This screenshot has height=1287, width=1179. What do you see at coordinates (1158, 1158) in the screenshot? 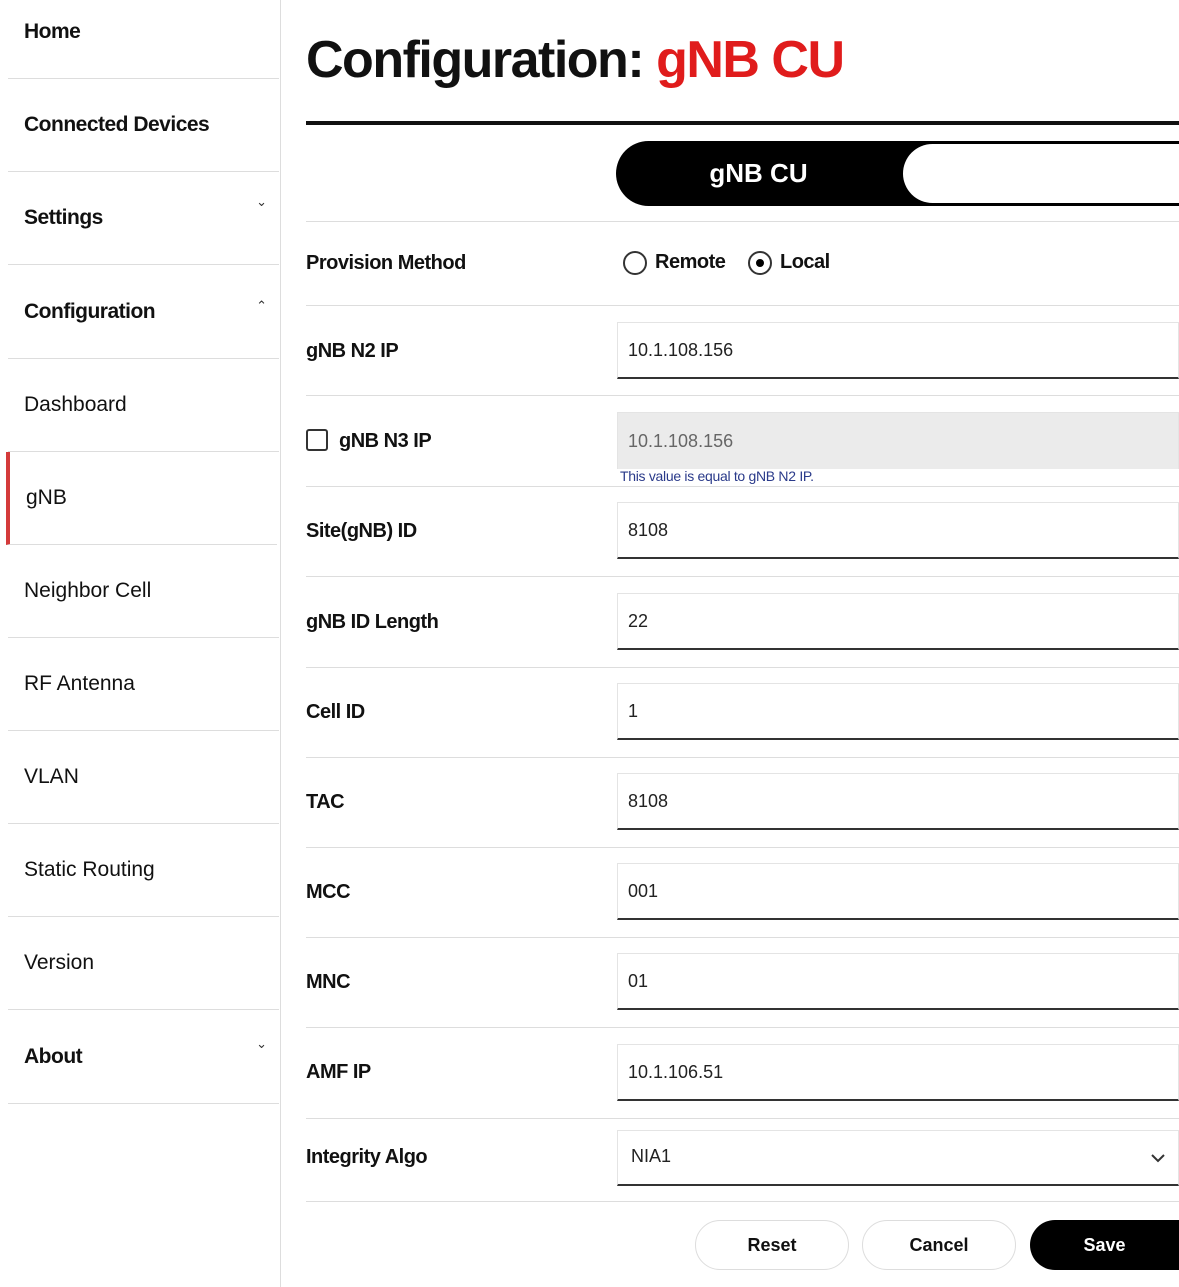
I see `chevron-down-icon` at bounding box center [1158, 1158].